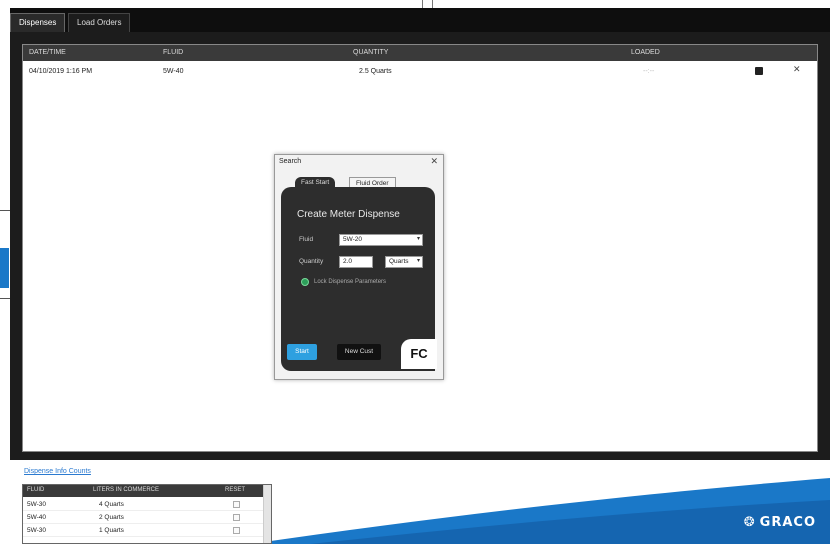 This screenshot has width=830, height=544. Describe the element at coordinates (126, 490) in the screenshot. I see `mini-header-liters: LITERS IN COMMERCE` at that location.